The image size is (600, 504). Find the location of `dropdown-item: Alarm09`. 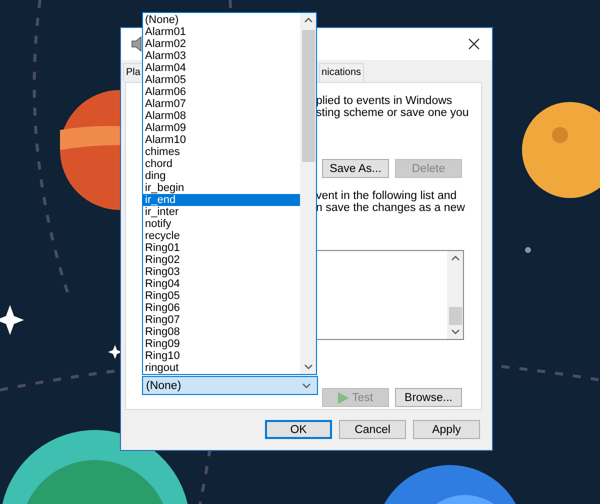

dropdown-item: Alarm09 is located at coordinates (221, 128).